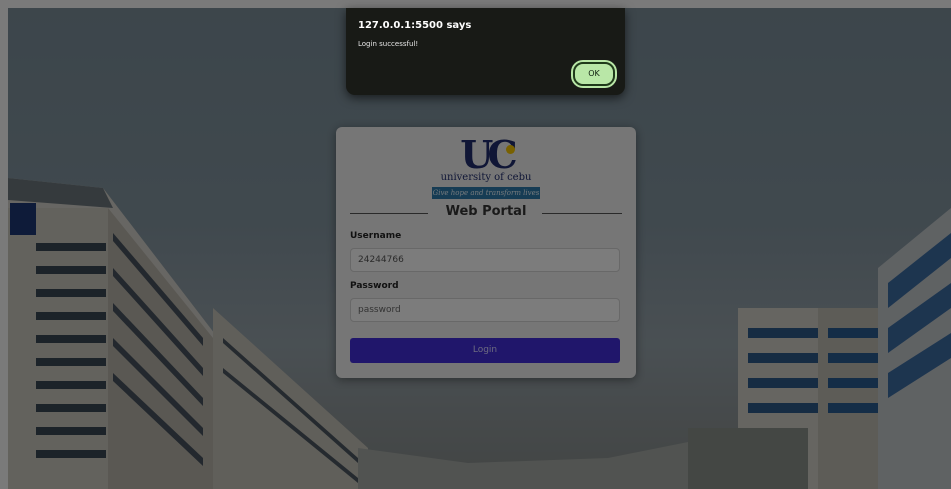 This screenshot has height=489, width=951. I want to click on password-input: password, so click(485, 310).